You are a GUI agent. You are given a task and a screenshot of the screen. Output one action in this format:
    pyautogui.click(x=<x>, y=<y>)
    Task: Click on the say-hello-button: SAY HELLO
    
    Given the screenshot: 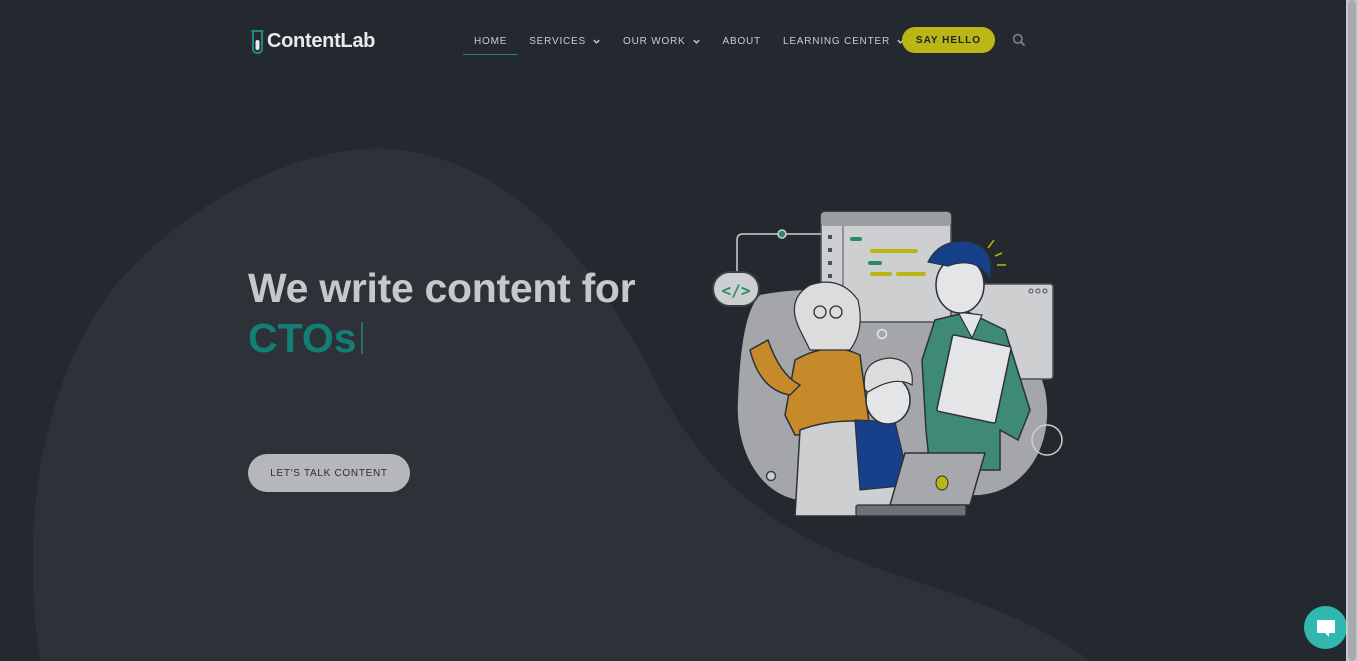 What is the action you would take?
    pyautogui.click(x=948, y=40)
    